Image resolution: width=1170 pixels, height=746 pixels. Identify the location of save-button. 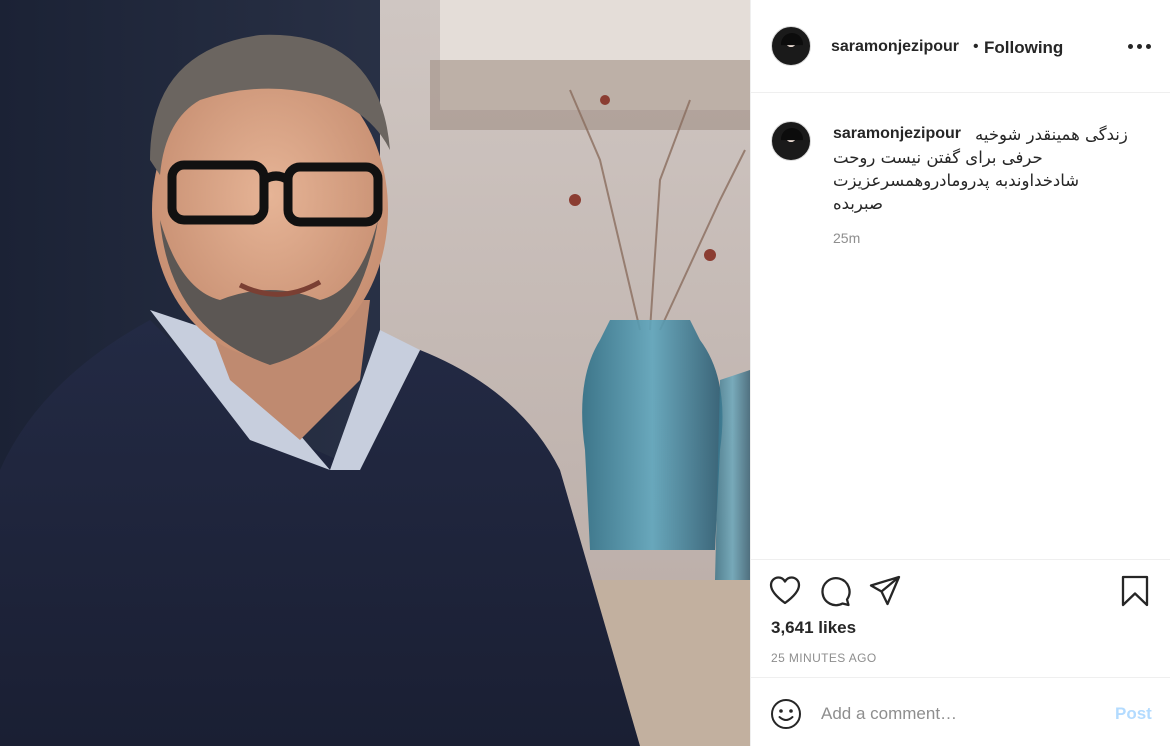
(1135, 591).